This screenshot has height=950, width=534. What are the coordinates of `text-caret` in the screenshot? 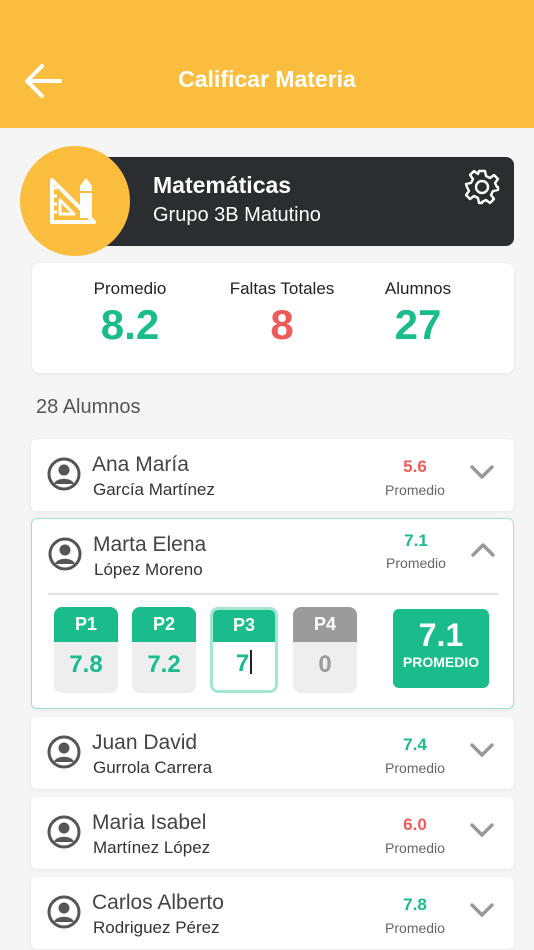 It's located at (251, 662).